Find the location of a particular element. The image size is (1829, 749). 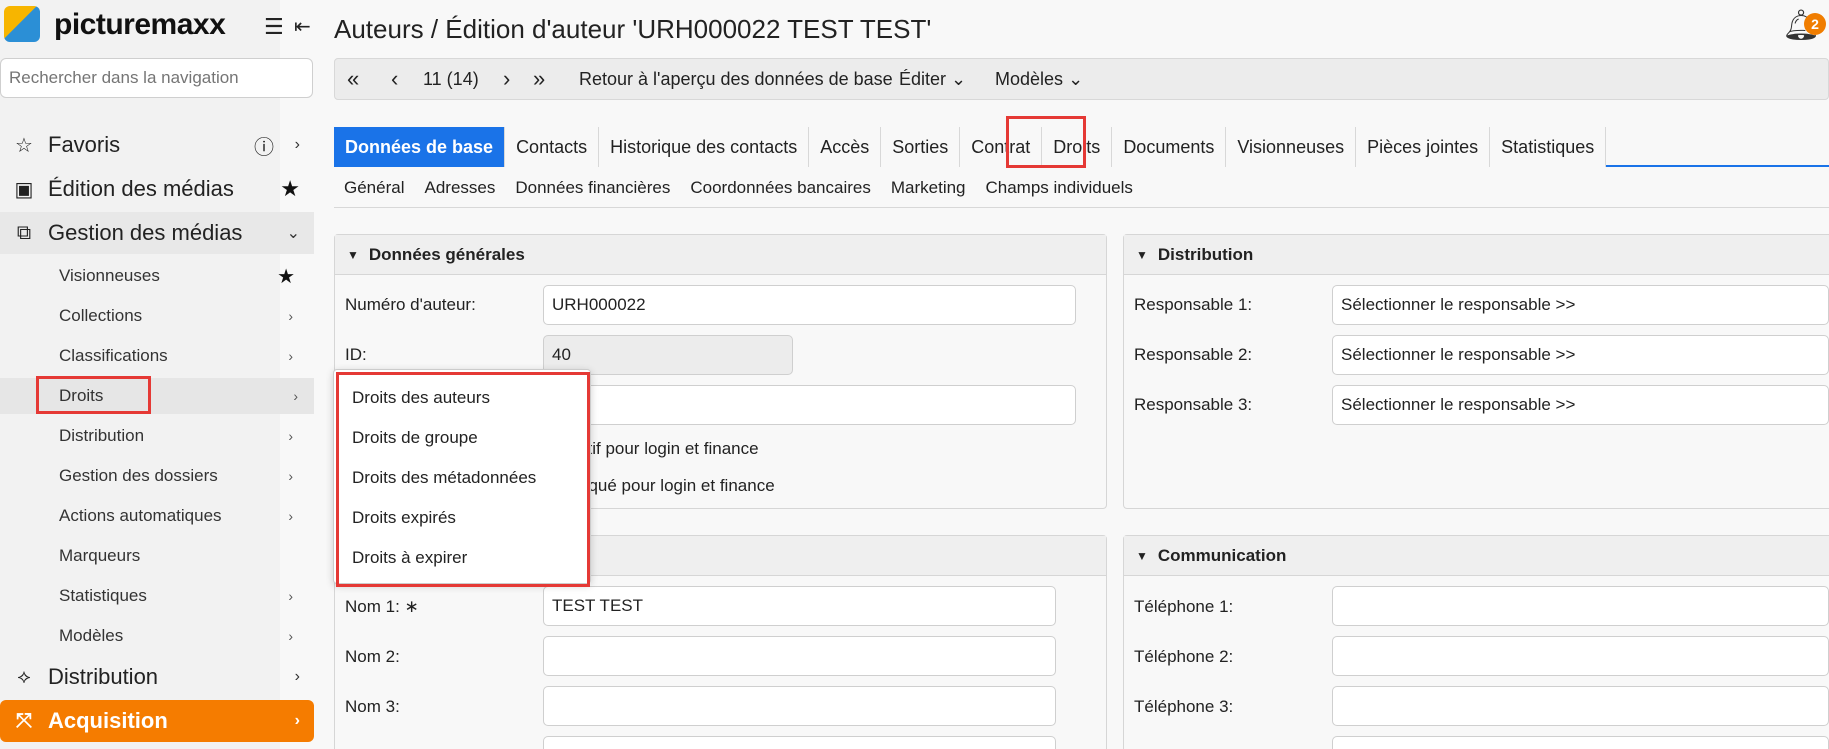

nav-sub-gestion-dossiers: Gestion des dossiers › is located at coordinates (184, 476).